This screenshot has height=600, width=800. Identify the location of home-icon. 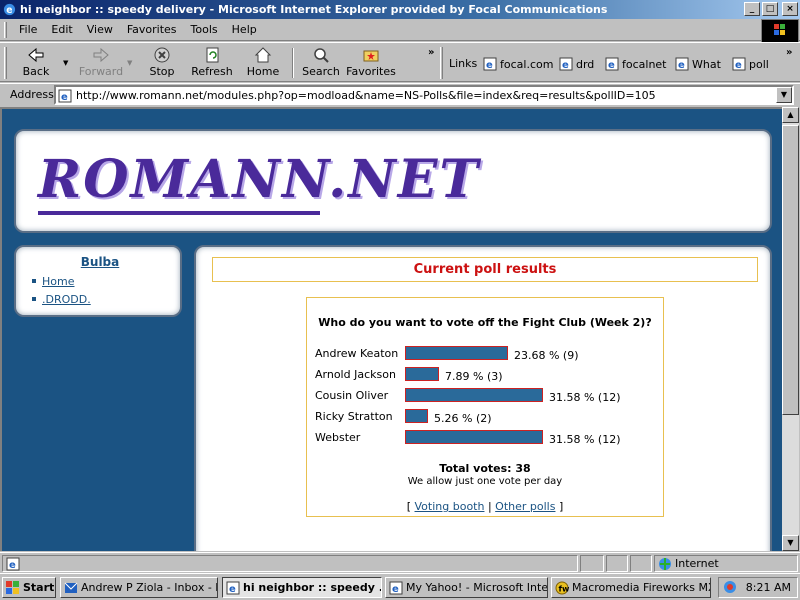
(263, 55).